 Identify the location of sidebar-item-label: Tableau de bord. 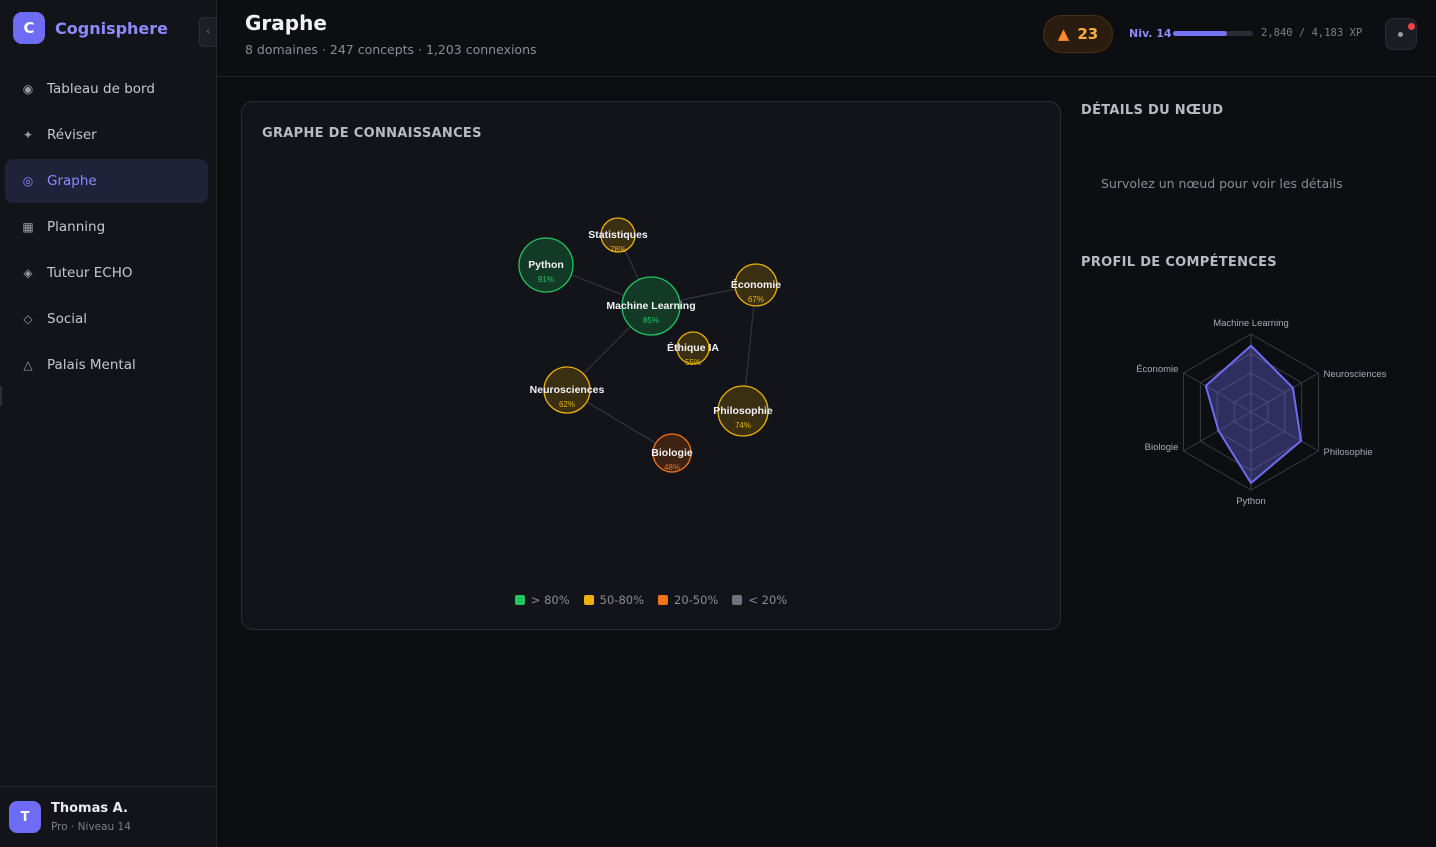
(101, 89).